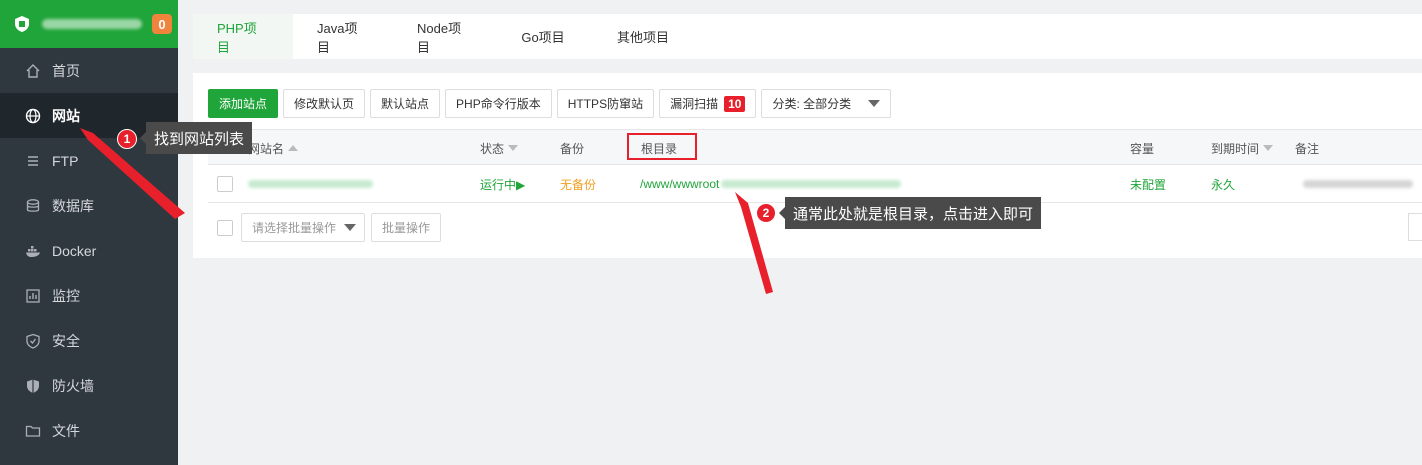 This screenshot has width=1422, height=465. I want to click on modify-default-page-button: 修改默认页, so click(324, 103).